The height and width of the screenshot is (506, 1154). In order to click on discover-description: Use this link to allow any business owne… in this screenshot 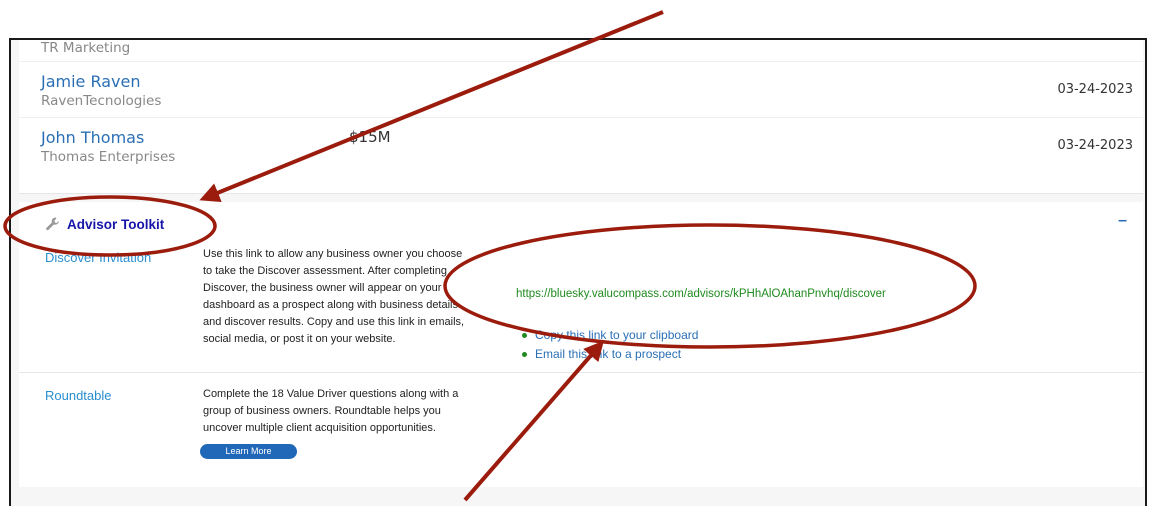, I will do `click(334, 296)`.